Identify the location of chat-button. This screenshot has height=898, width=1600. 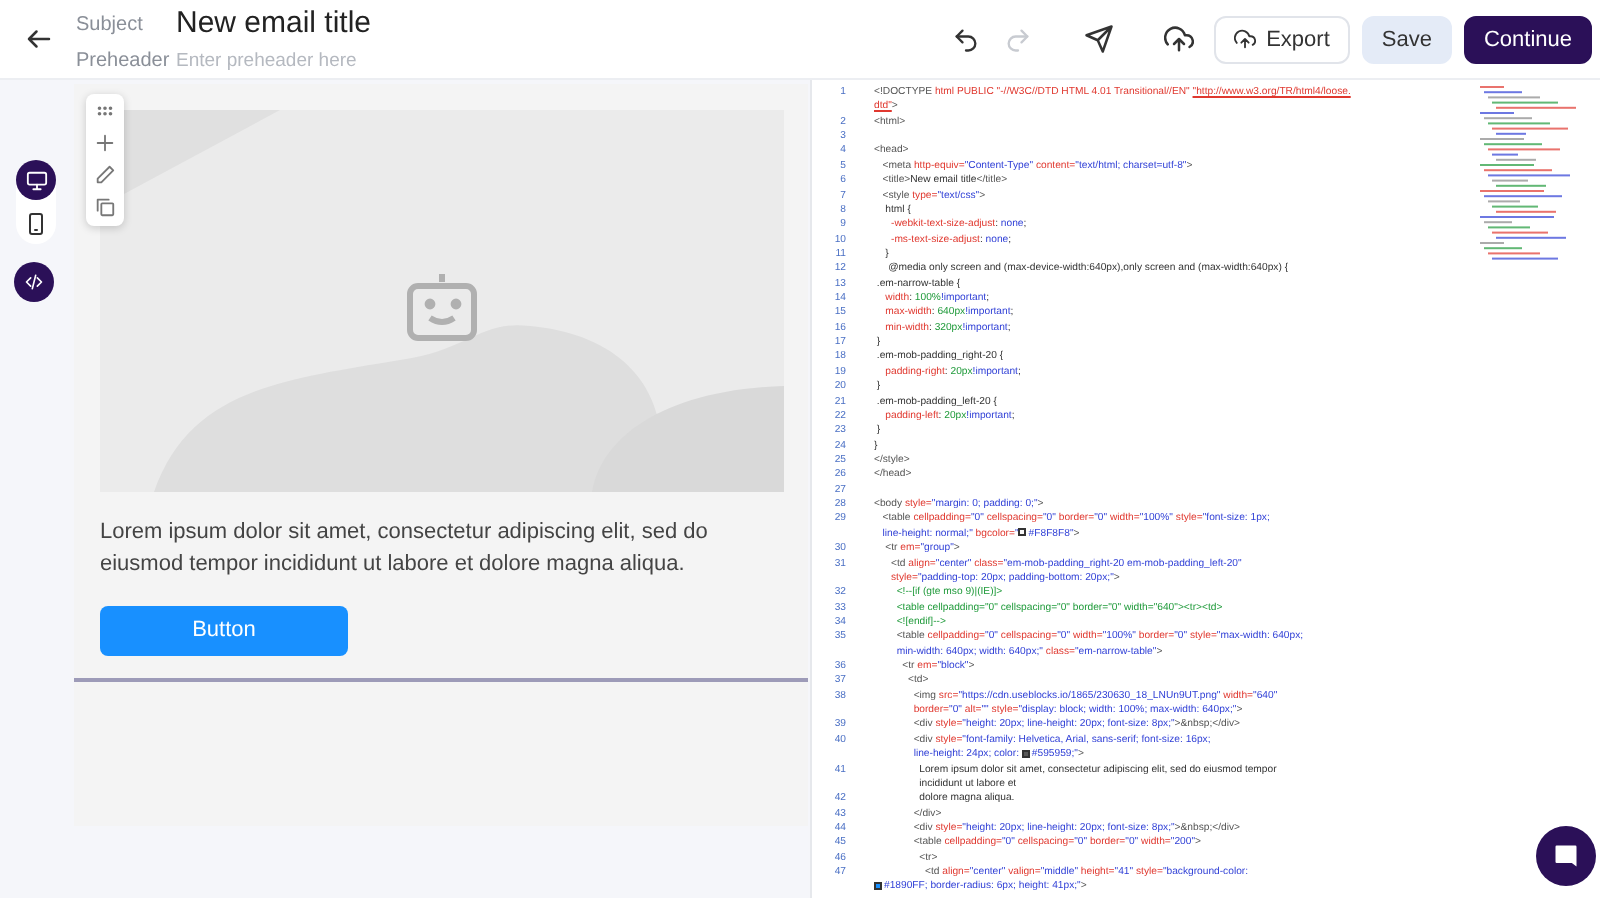
(1566, 856).